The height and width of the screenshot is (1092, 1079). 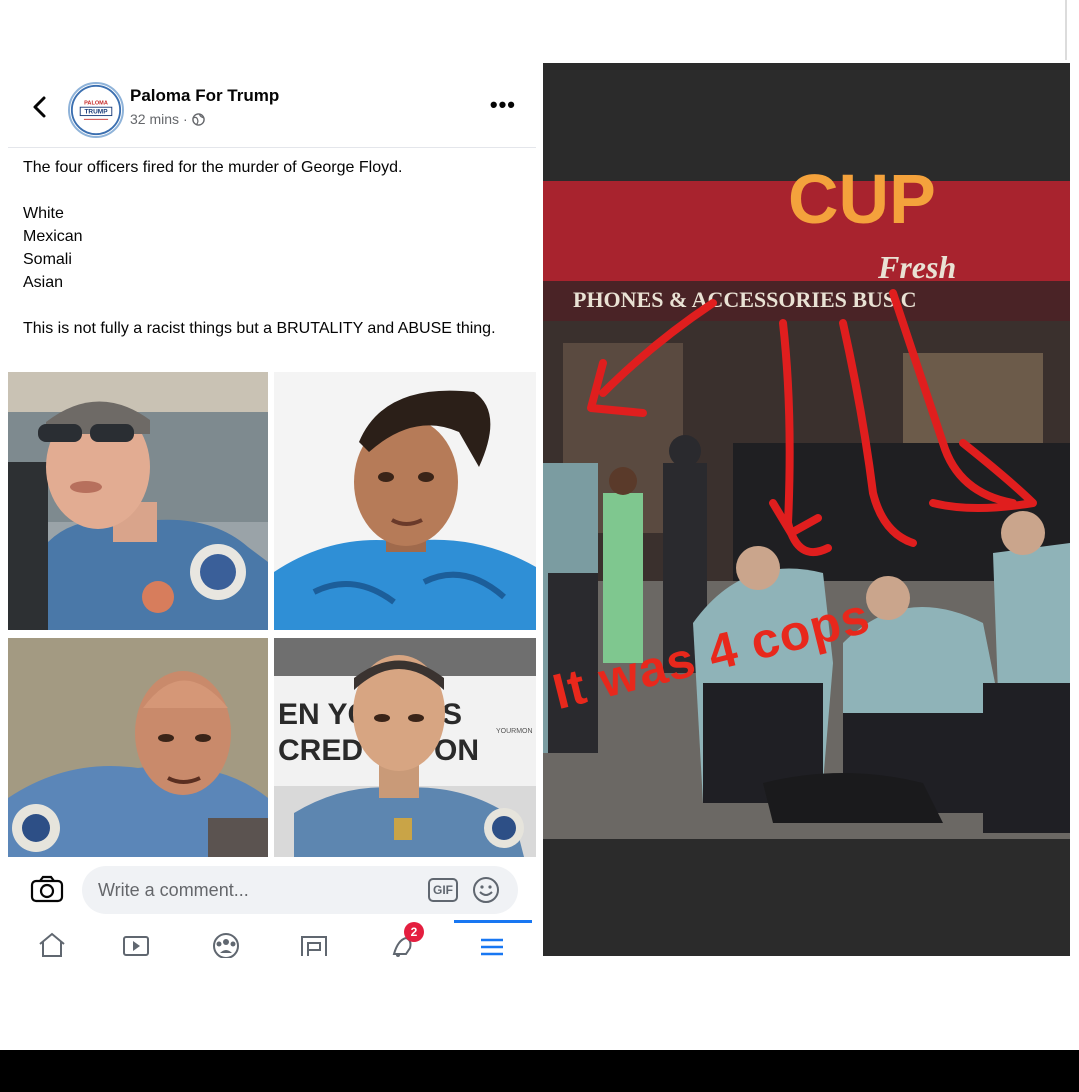 What do you see at coordinates (514, 731) in the screenshot?
I see `sign-text-small: YOURMON` at bounding box center [514, 731].